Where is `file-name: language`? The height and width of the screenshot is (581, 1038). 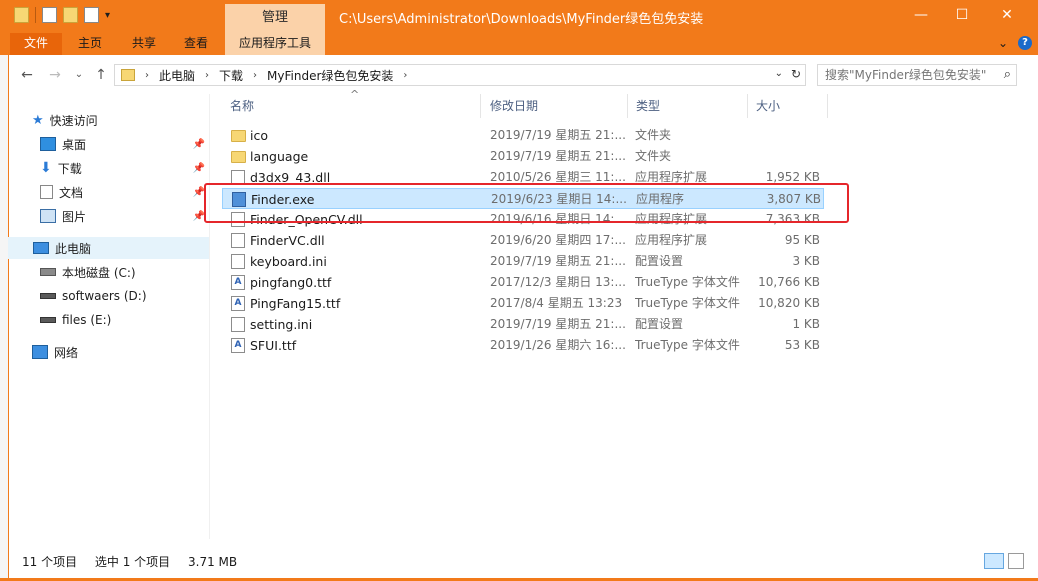 file-name: language is located at coordinates (279, 156).